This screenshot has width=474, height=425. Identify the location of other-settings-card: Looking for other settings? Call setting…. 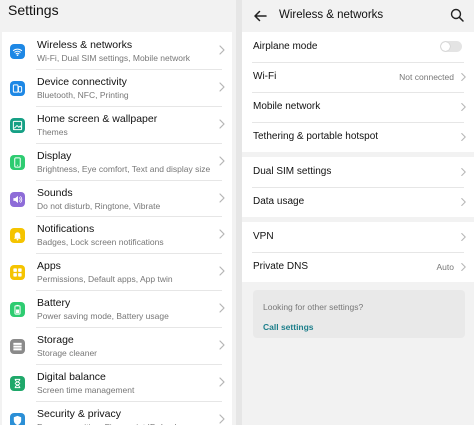
(359, 314).